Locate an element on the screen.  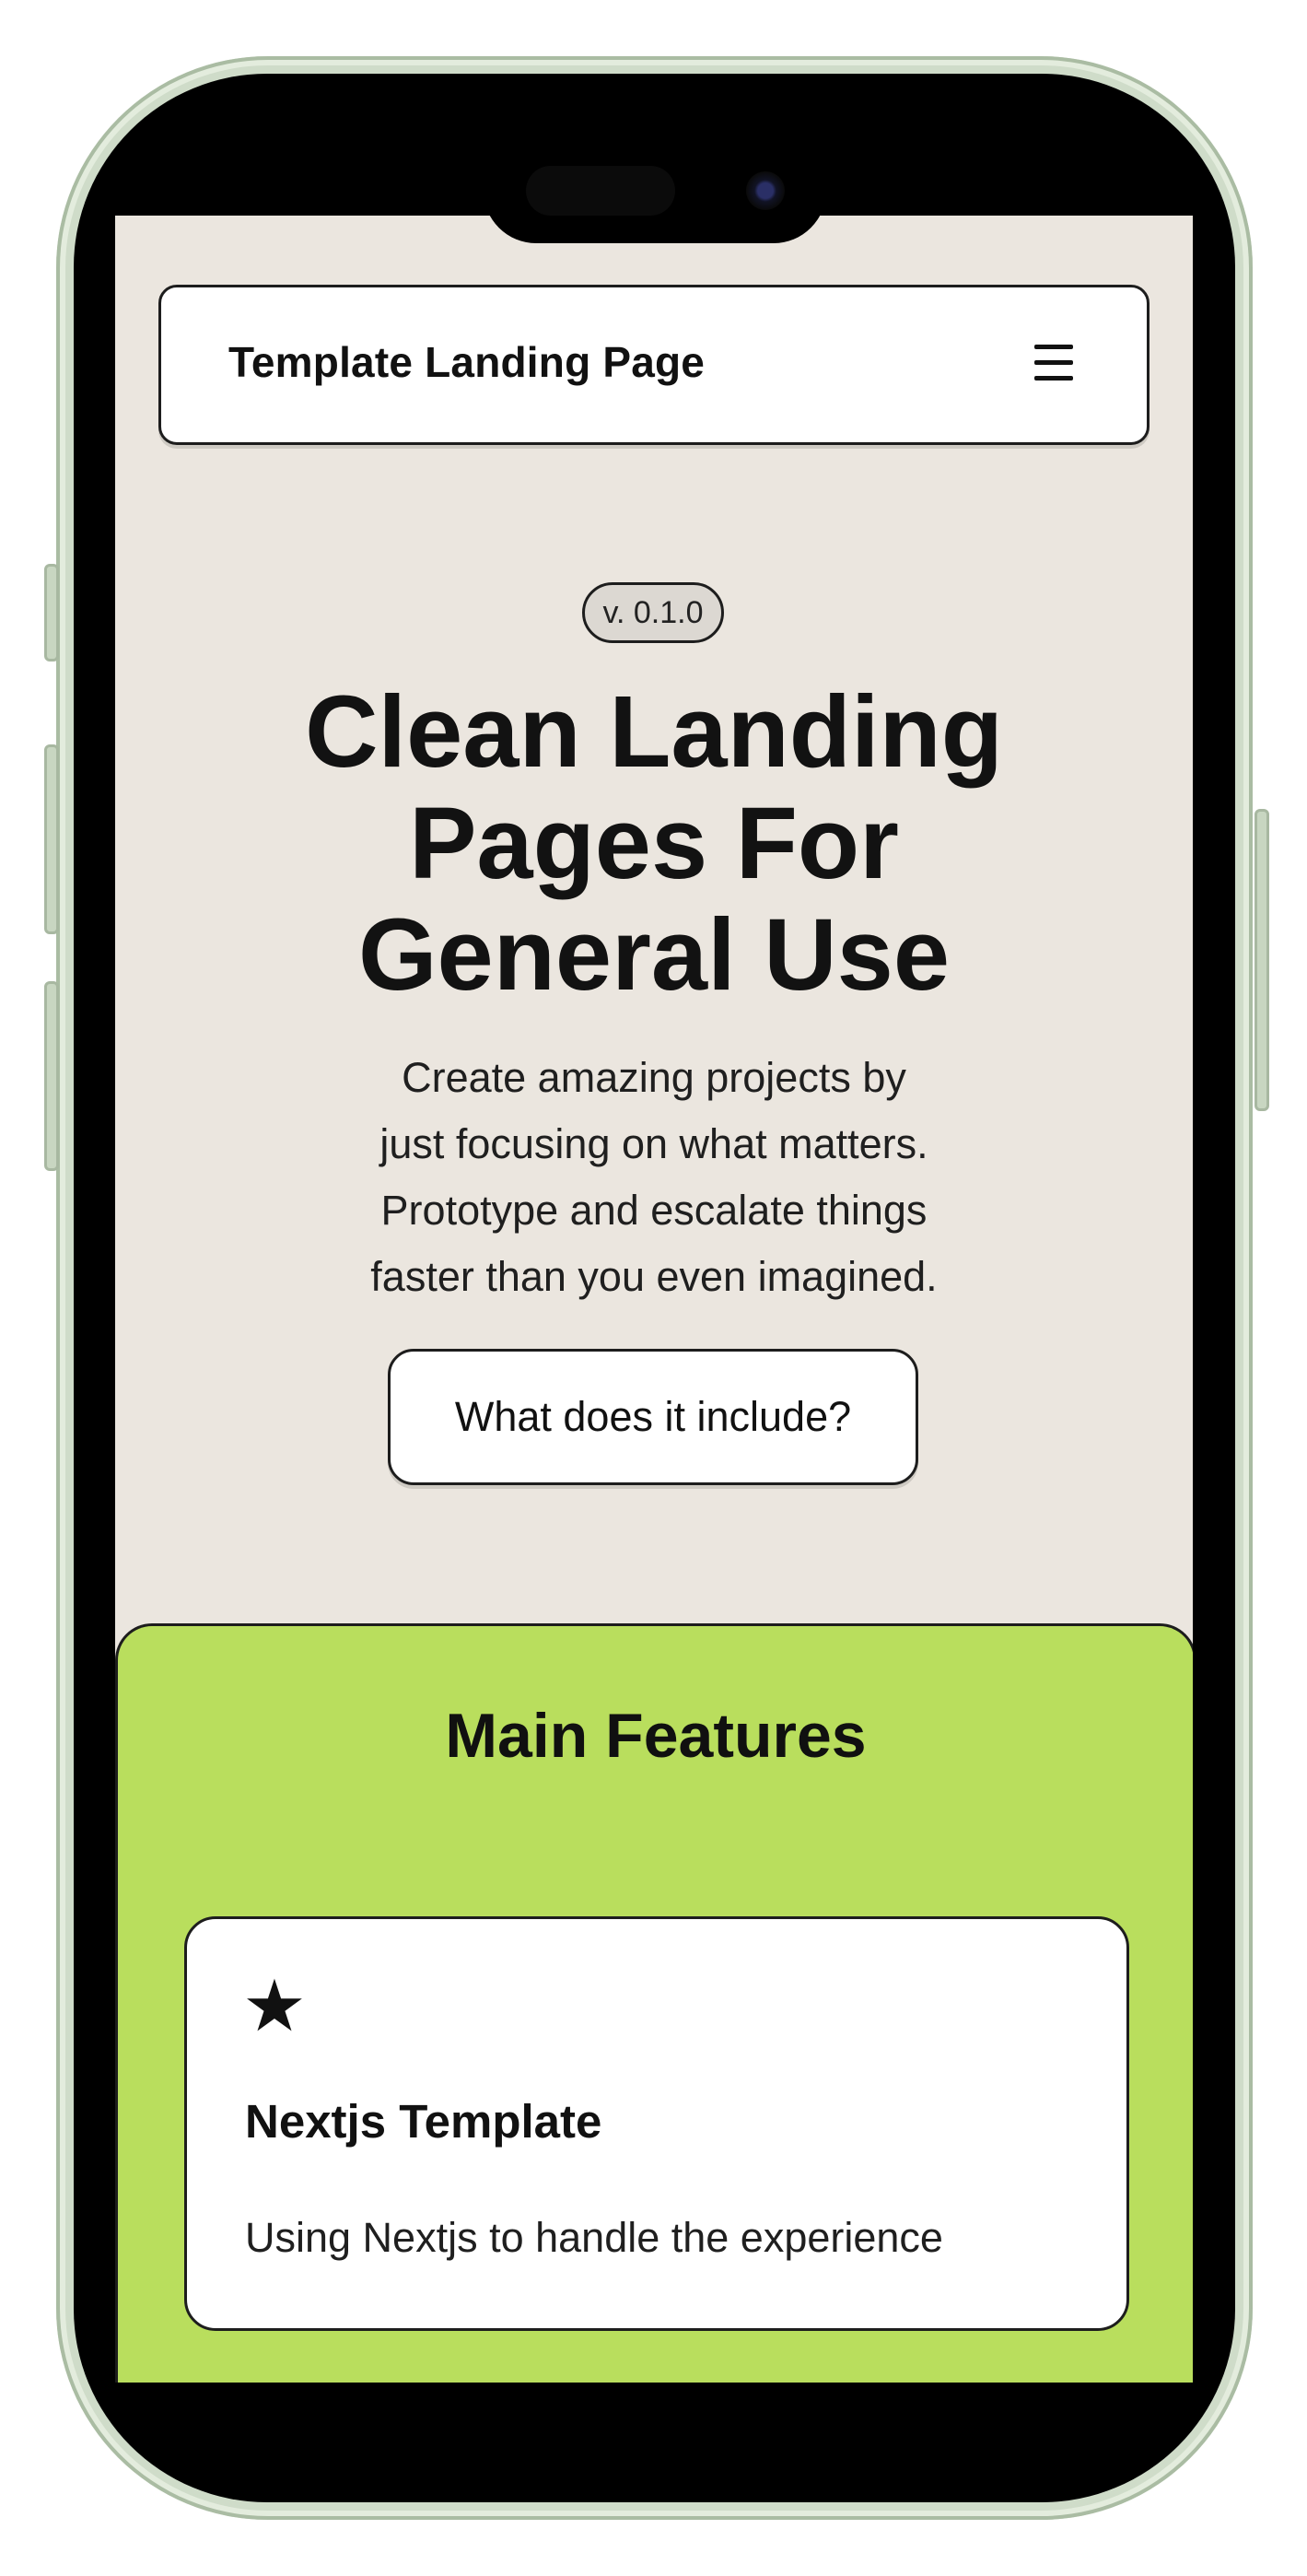
feature-card-title: Nextjs Template is located at coordinates (424, 2121).